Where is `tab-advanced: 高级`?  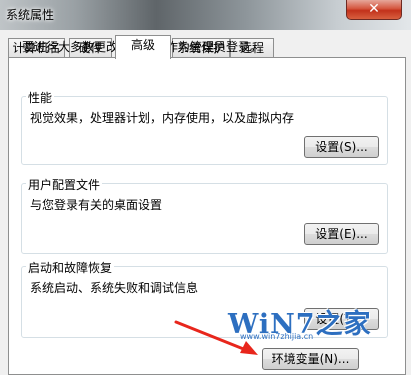 tab-advanced: 高级 is located at coordinates (143, 47).